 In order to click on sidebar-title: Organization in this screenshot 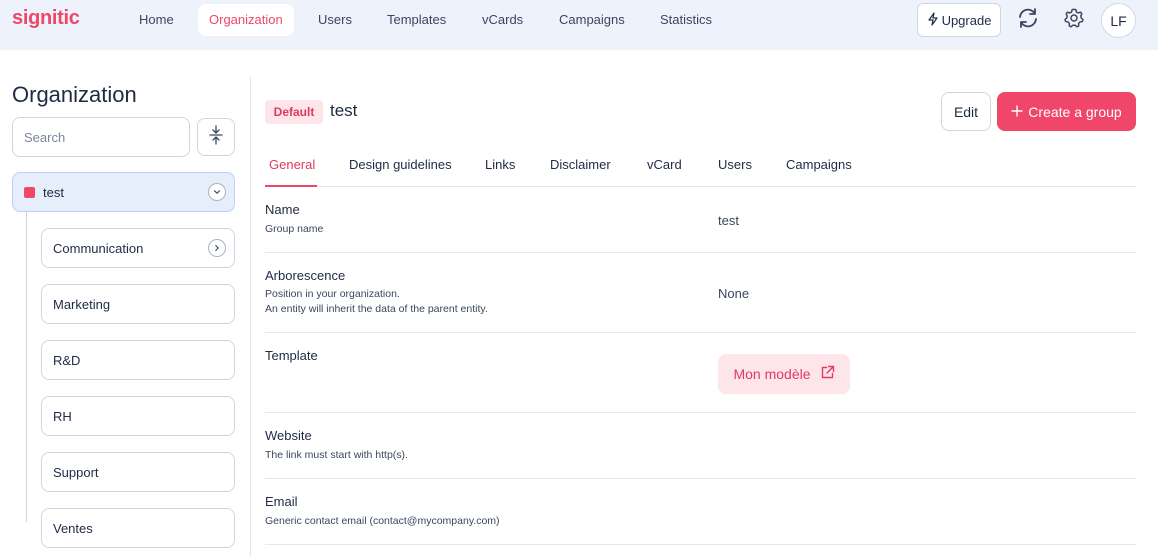, I will do `click(74, 94)`.